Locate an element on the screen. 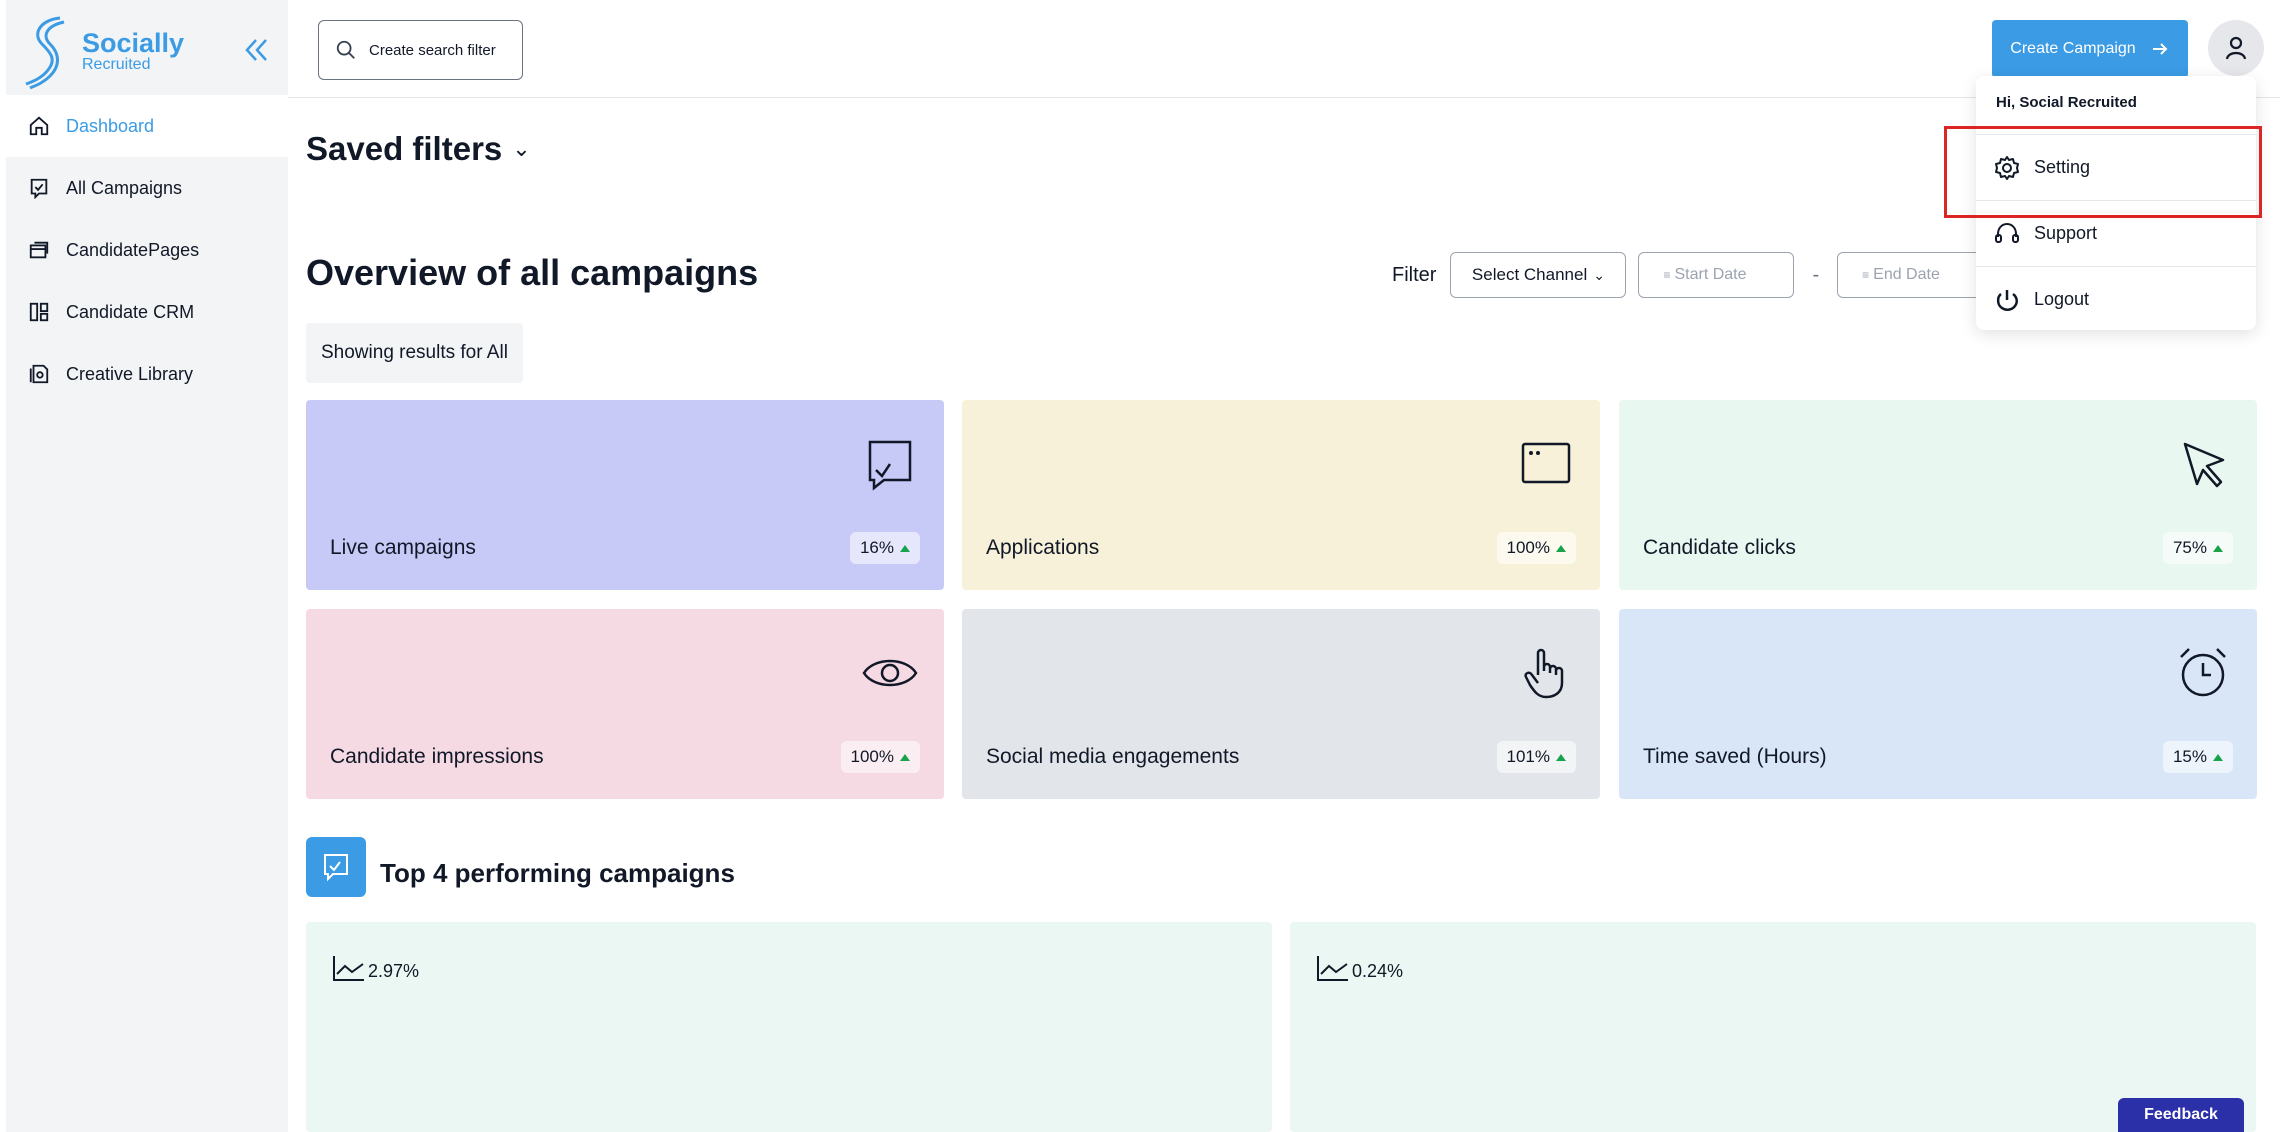  stat-card-candidate-impressions: Candidate impressions 100% is located at coordinates (625, 704).